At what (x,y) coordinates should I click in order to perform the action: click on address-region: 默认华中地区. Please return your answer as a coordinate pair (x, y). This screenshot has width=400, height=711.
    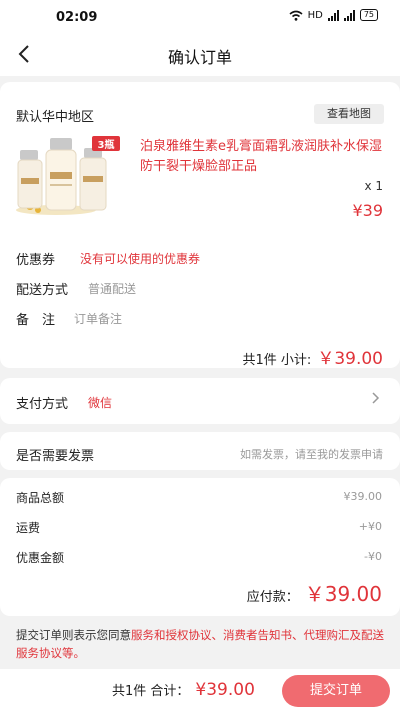
    Looking at the image, I should click on (55, 117).